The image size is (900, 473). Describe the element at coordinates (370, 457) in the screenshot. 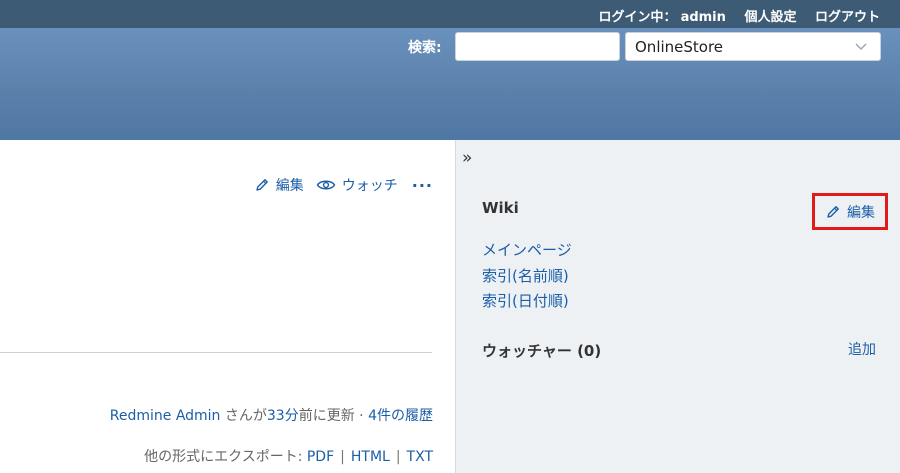

I see `export-html-link: HTML` at that location.